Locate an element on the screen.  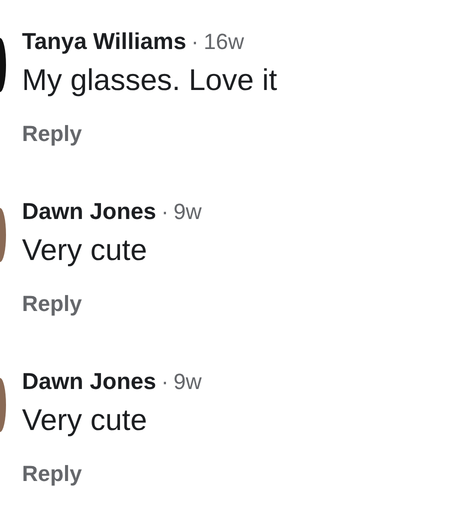
comment-text: My glasses. Love it is located at coordinates (150, 81).